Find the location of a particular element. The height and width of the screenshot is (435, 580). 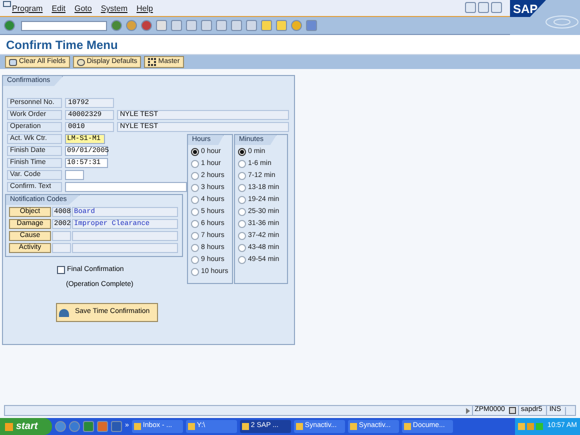

start-button: start is located at coordinates (26, 426).